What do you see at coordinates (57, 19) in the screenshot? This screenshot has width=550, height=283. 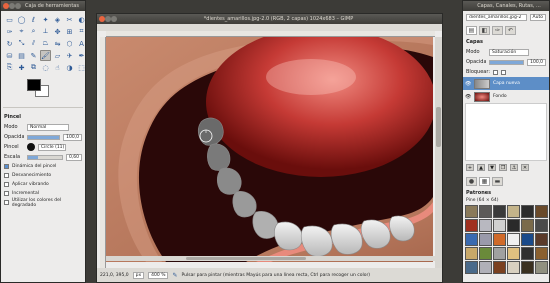 I see `color-select-icon: ◈` at bounding box center [57, 19].